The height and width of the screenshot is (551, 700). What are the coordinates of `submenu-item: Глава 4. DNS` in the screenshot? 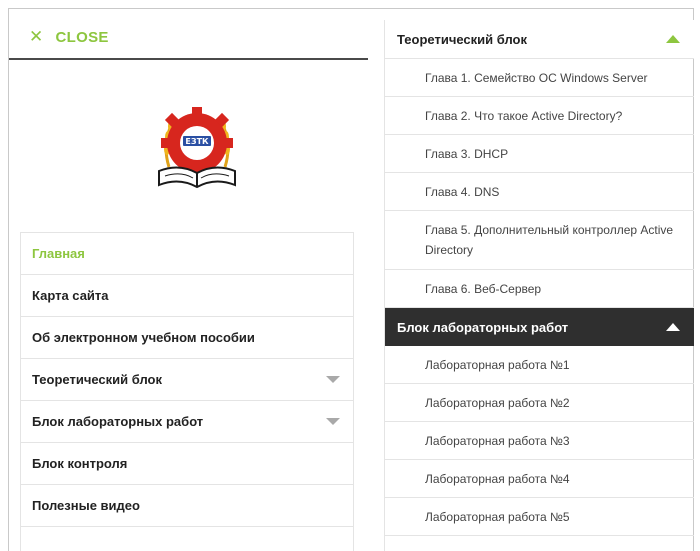 It's located at (539, 192).